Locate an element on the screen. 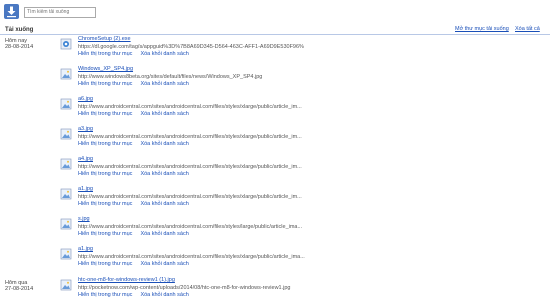  clear-all-link: Xóa tất cả is located at coordinates (527, 29).